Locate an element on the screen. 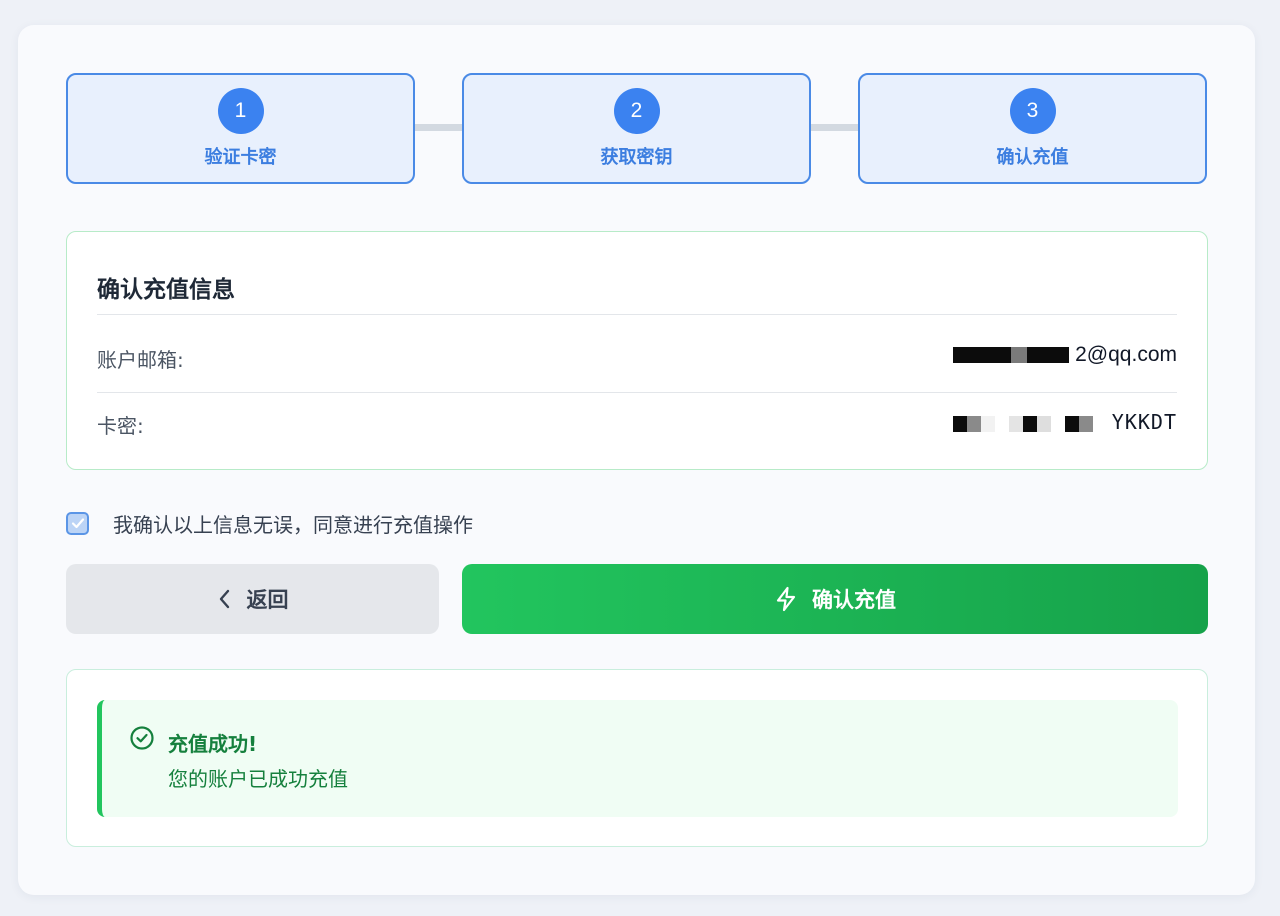 Image resolution: width=1280 pixels, height=916 pixels. success-alert: 充值成功! 您的账户已成功充值 is located at coordinates (637, 758).